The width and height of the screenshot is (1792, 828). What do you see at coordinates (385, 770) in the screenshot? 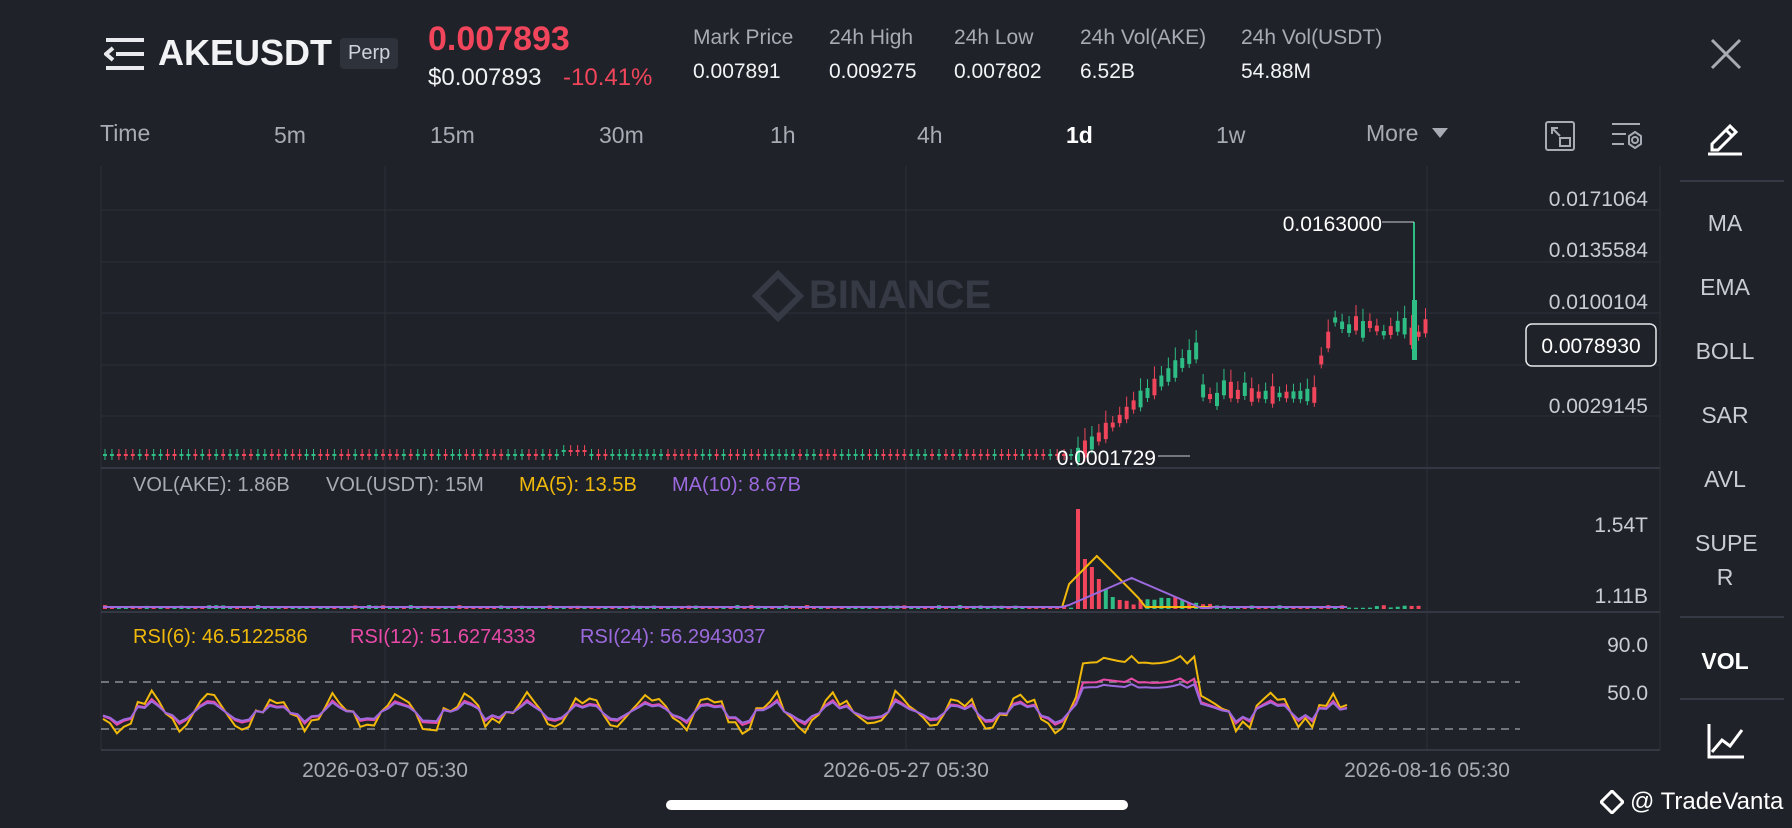
I see `x-tick: 2026-03-07 05:30` at bounding box center [385, 770].